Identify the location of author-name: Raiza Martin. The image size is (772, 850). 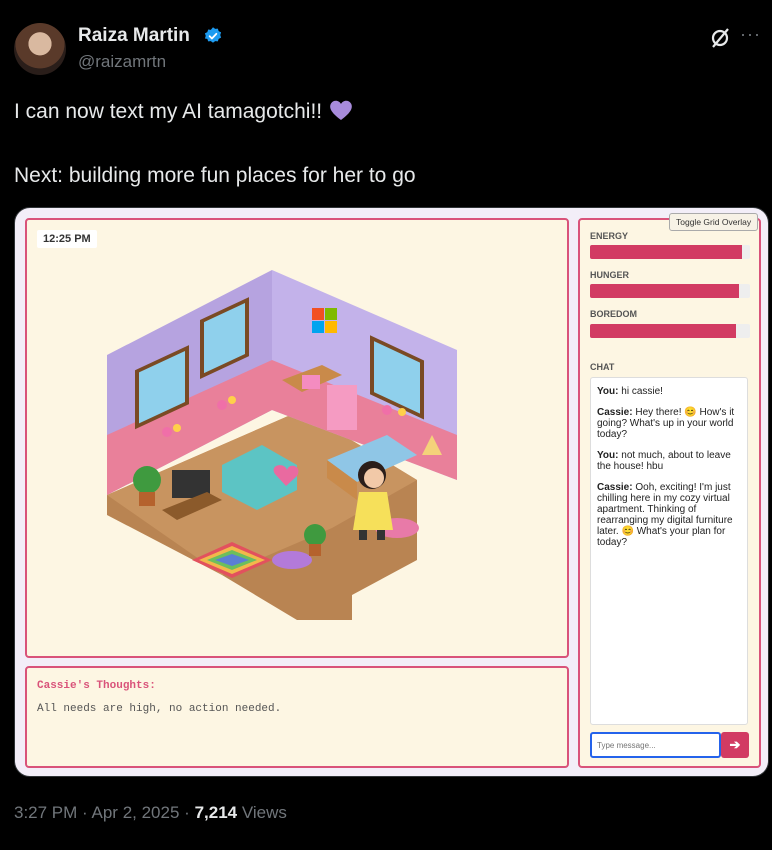
(134, 36).